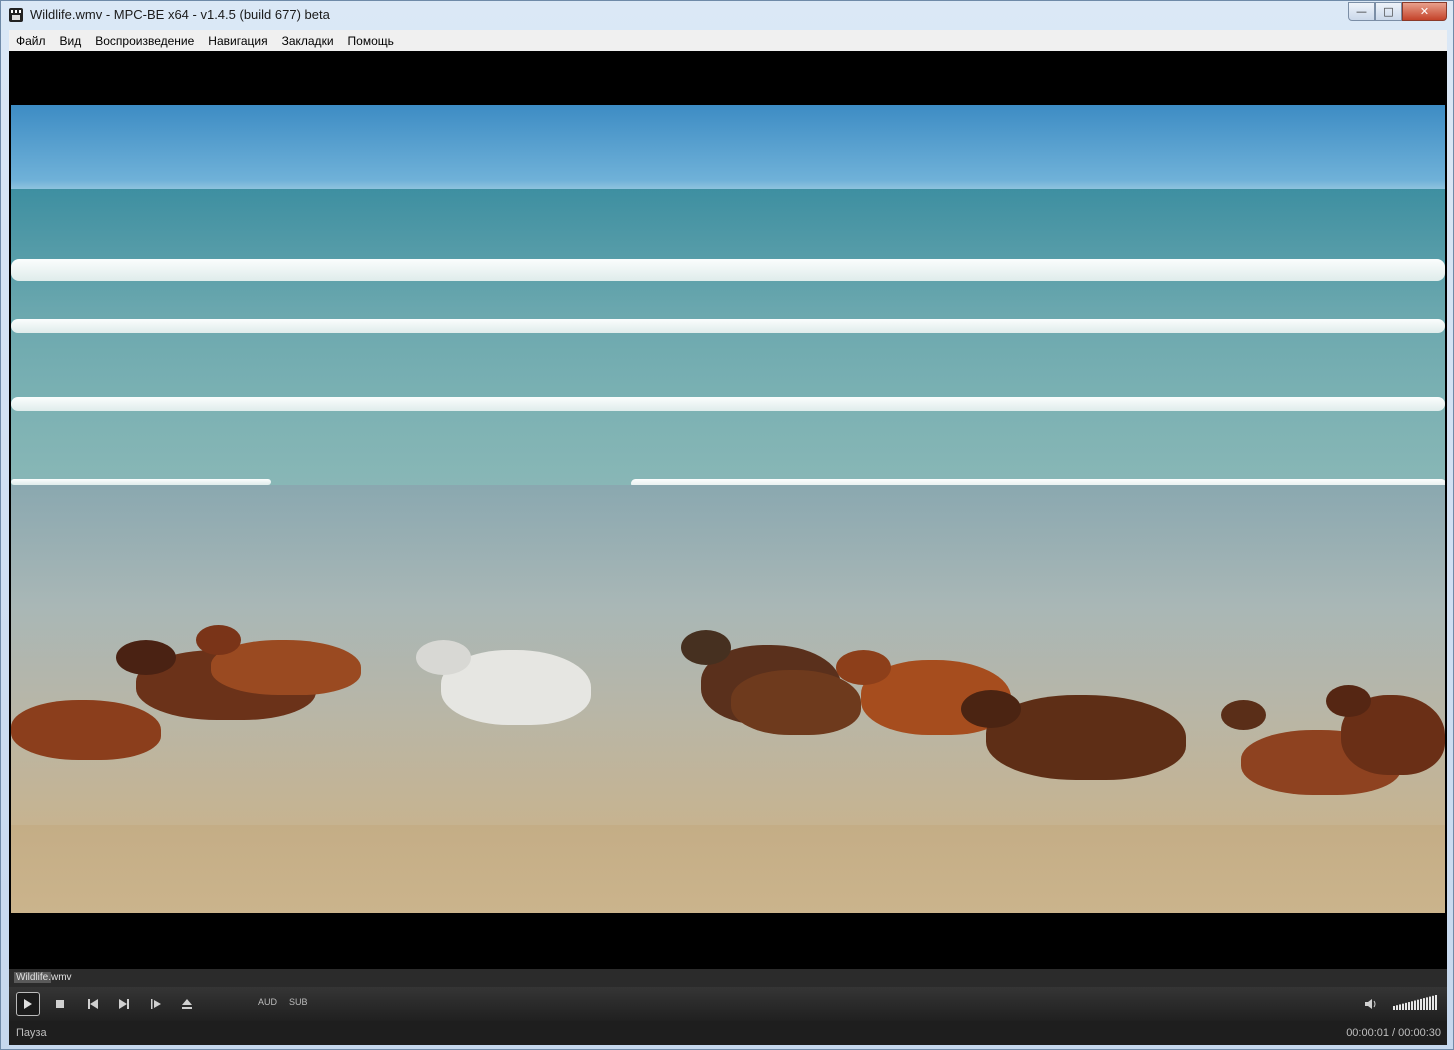 This screenshot has height=1050, width=1454. I want to click on previous-button, so click(93, 1004).